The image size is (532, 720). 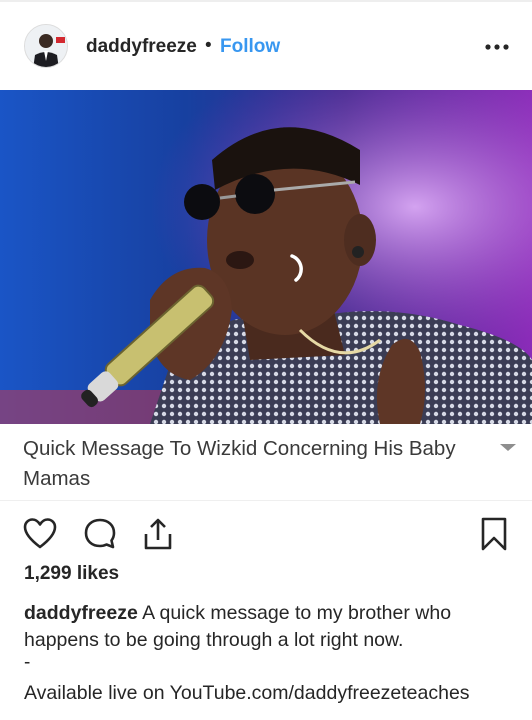 What do you see at coordinates (71, 574) in the screenshot?
I see `likes-count: 1,299 likes` at bounding box center [71, 574].